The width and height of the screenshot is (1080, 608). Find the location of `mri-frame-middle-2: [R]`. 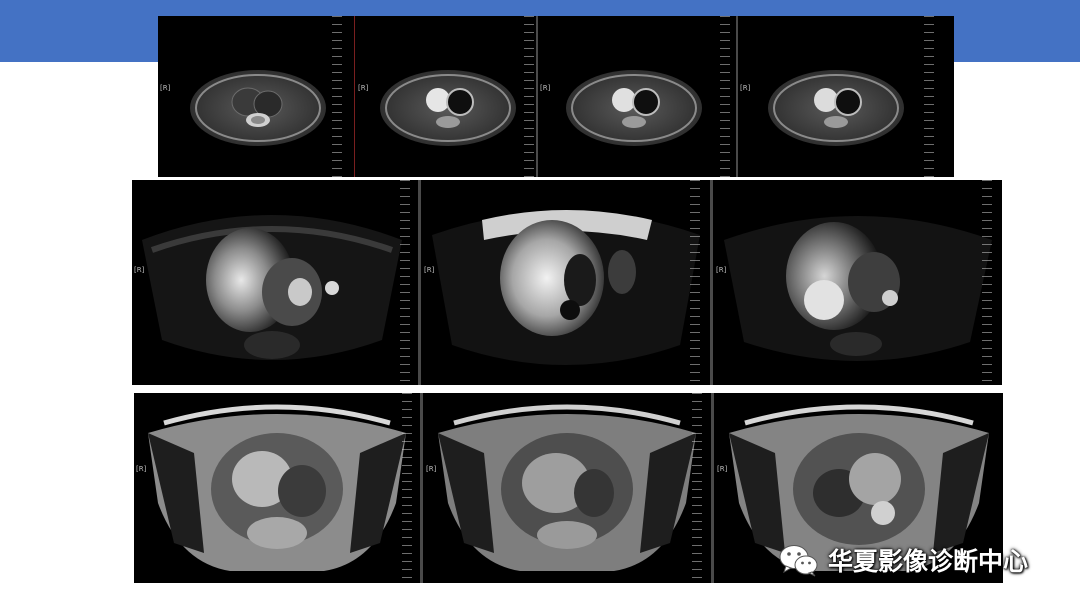

mri-frame-middle-2: [R] is located at coordinates (566, 282).